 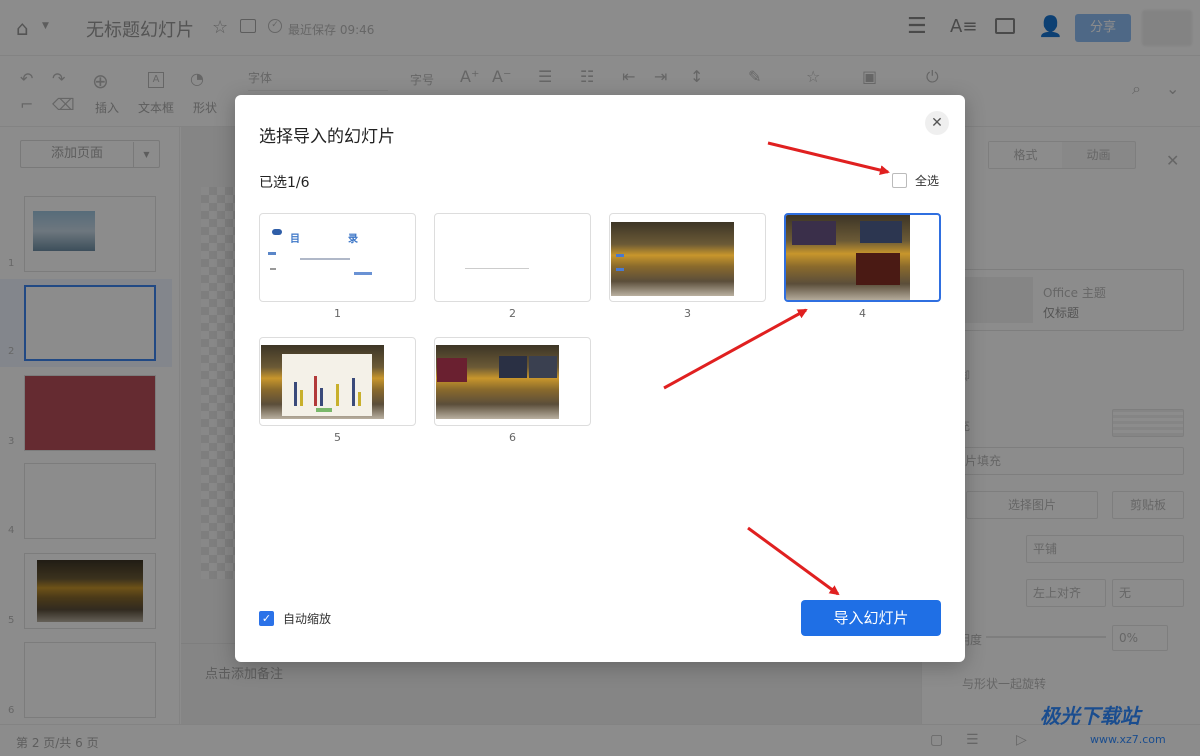 I want to click on arrow-to-import-button, so click(x=793, y=561).